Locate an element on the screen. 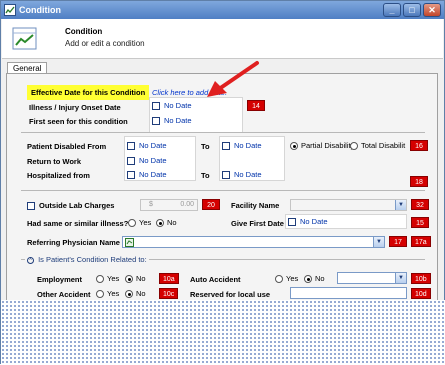 The width and height of the screenshot is (445, 365). onset-no-date-checkbox is located at coordinates (156, 105).